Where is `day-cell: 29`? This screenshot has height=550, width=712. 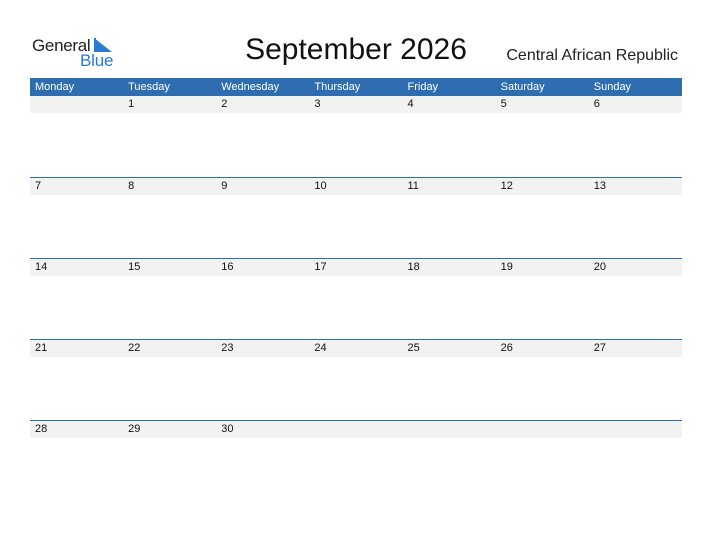
day-cell: 29 is located at coordinates (134, 429).